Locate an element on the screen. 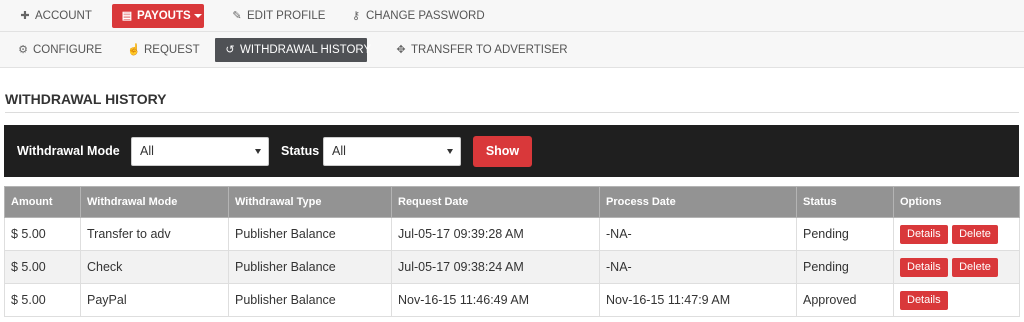 This screenshot has height=322, width=1024. page-title: WITHDRAWAL HISTORY is located at coordinates (86, 99).